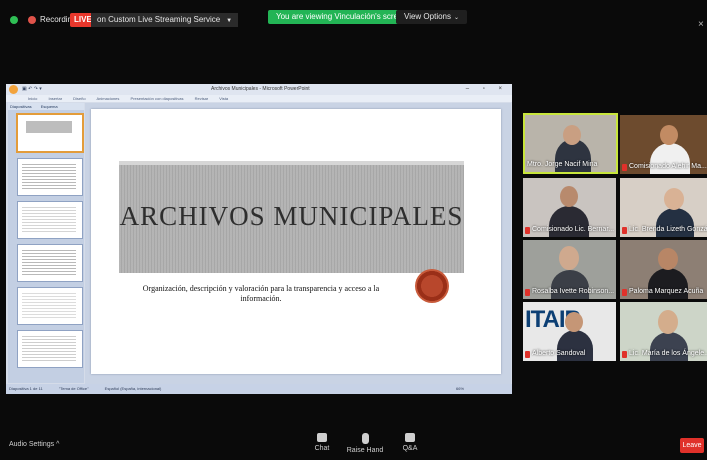 This screenshot has height=460, width=707. Describe the element at coordinates (701, 25) in the screenshot. I see `close-icon: ×` at that location.